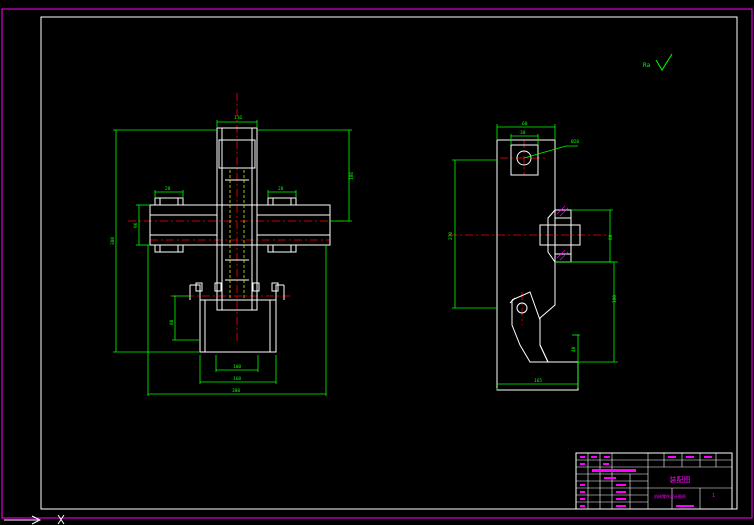  Describe the element at coordinates (172, 322) in the screenshot. I see `dim-lower-left: 80` at that location.